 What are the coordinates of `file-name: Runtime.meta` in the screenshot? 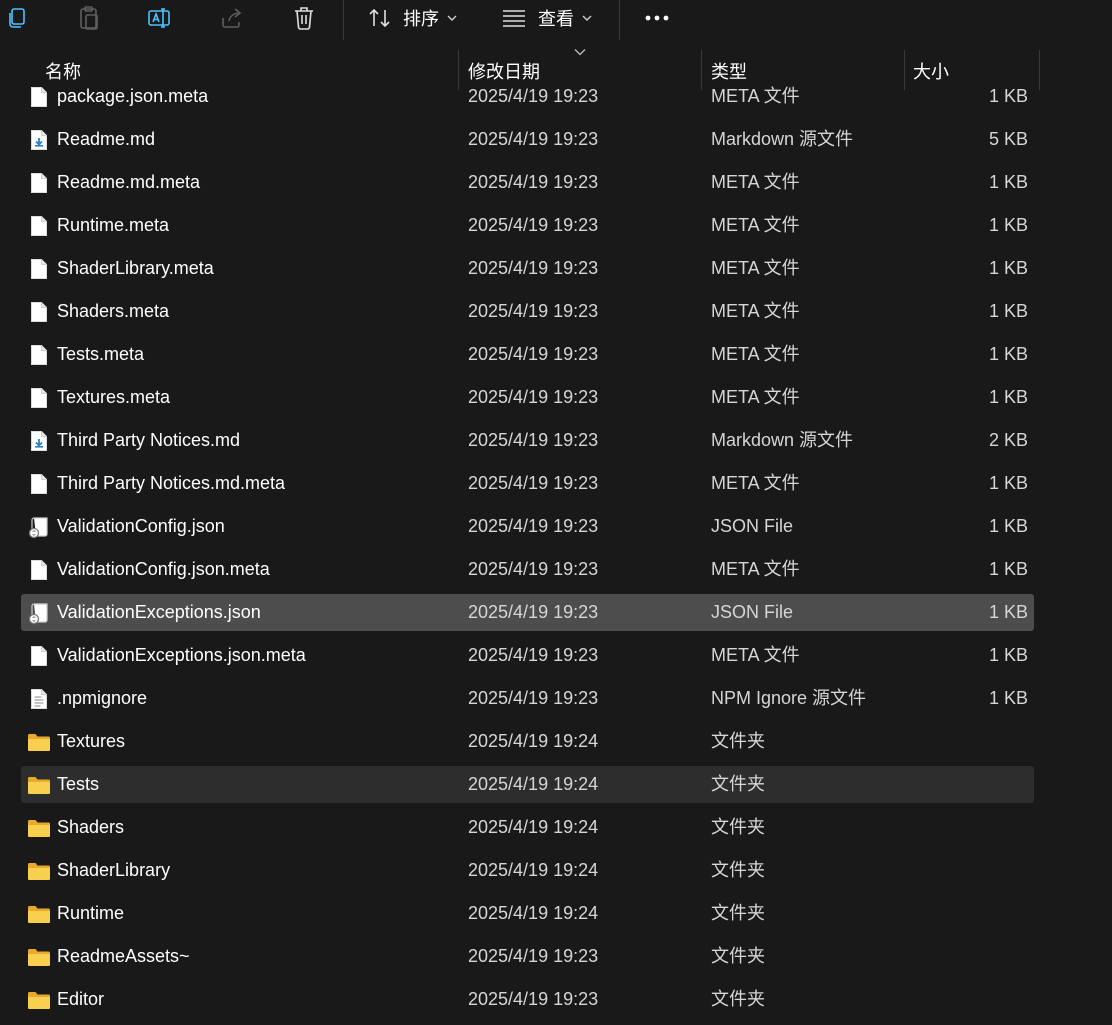 It's located at (113, 225).